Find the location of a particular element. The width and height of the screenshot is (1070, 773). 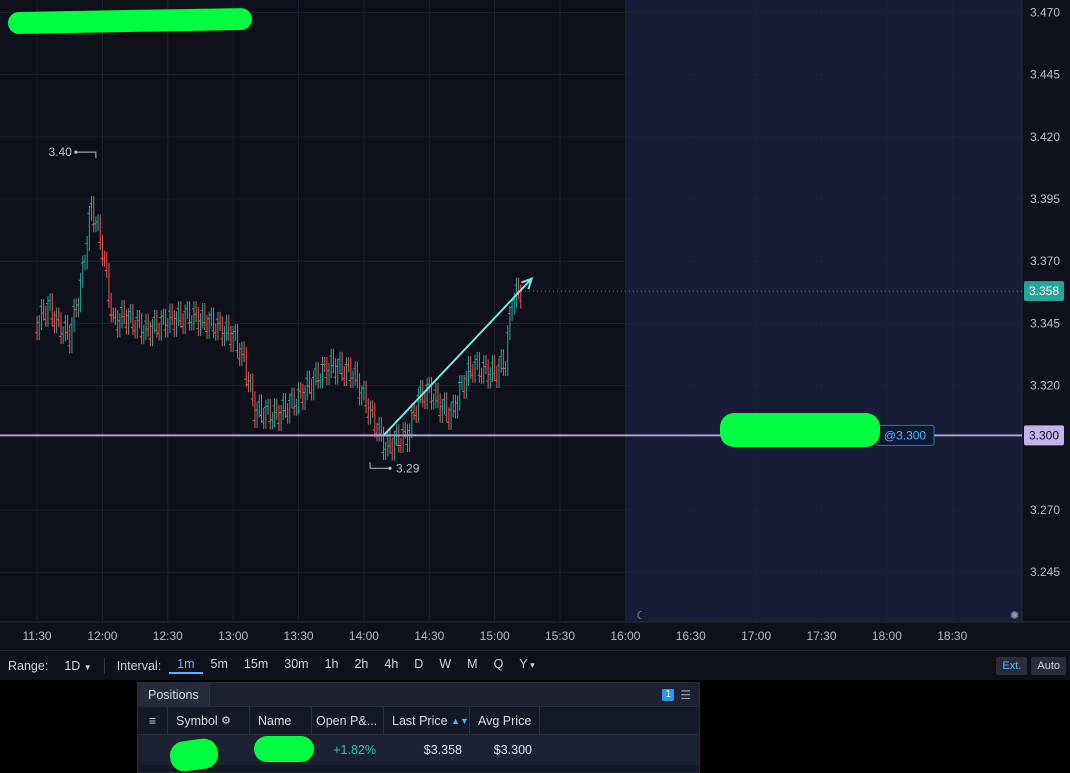

high-annotation-leader is located at coordinates (86, 155).